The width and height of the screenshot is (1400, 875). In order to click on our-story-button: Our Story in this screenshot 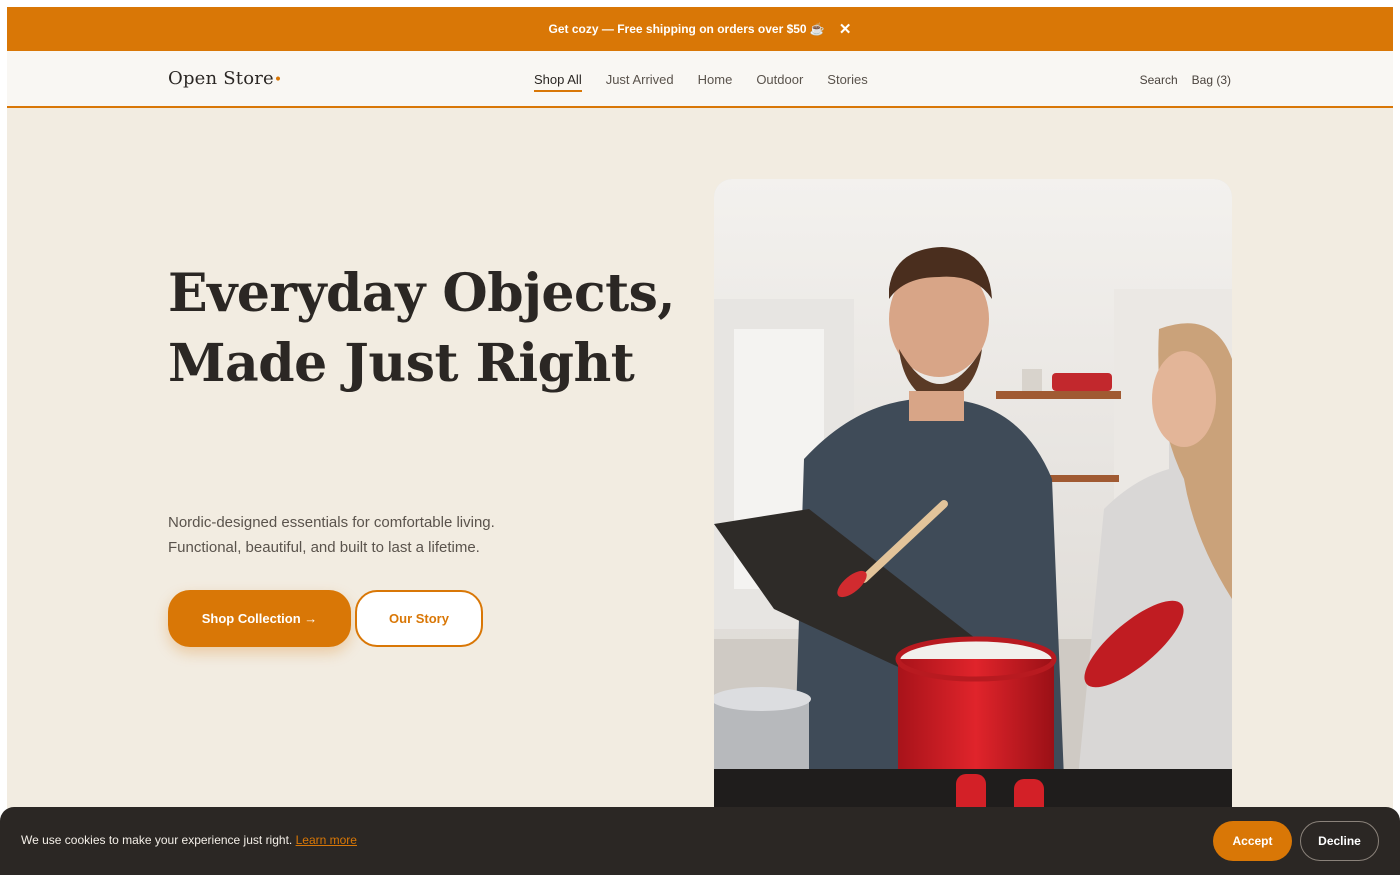, I will do `click(419, 618)`.